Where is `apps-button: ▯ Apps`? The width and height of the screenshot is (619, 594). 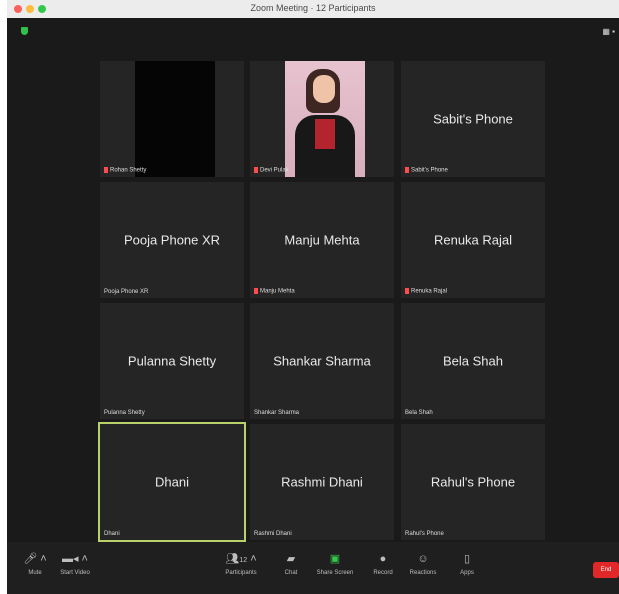 apps-button: ▯ Apps is located at coordinates (467, 564).